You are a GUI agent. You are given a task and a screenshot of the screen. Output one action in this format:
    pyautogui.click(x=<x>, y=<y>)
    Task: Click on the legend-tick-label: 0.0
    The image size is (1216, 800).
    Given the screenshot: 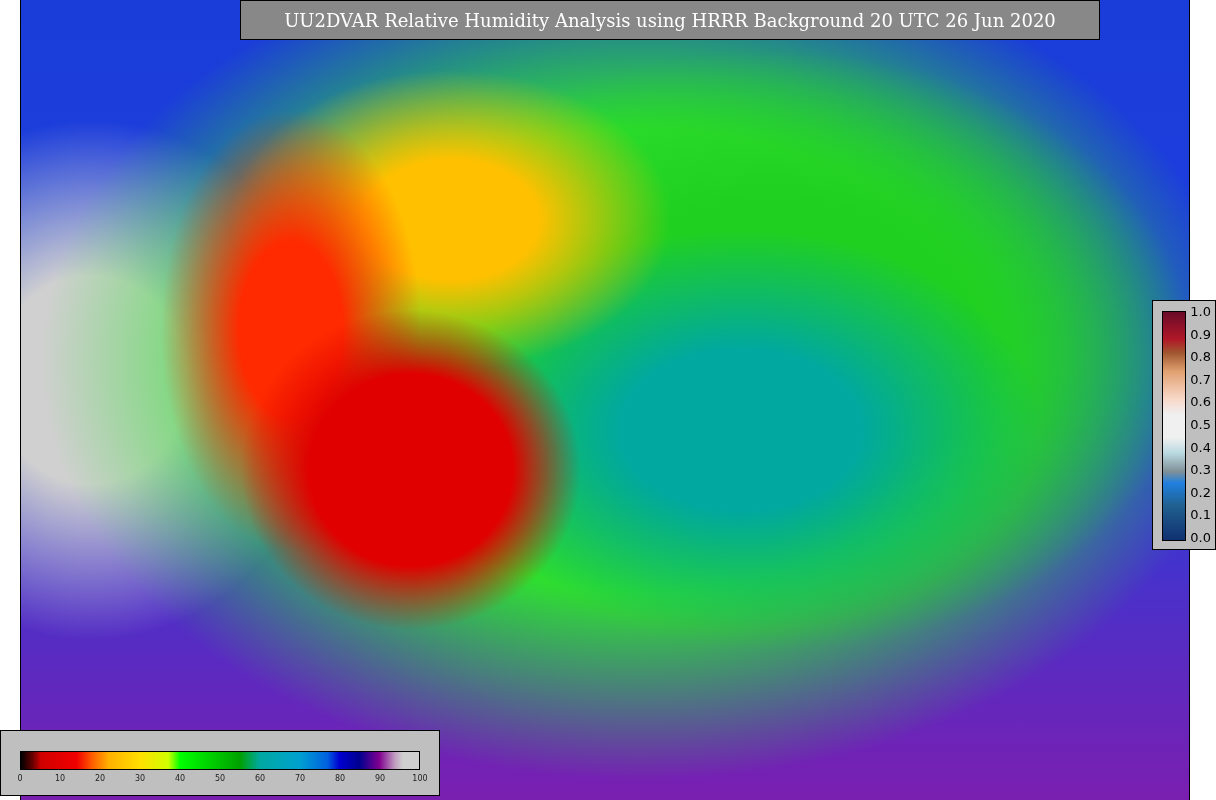 What is the action you would take?
    pyautogui.click(x=1200, y=537)
    